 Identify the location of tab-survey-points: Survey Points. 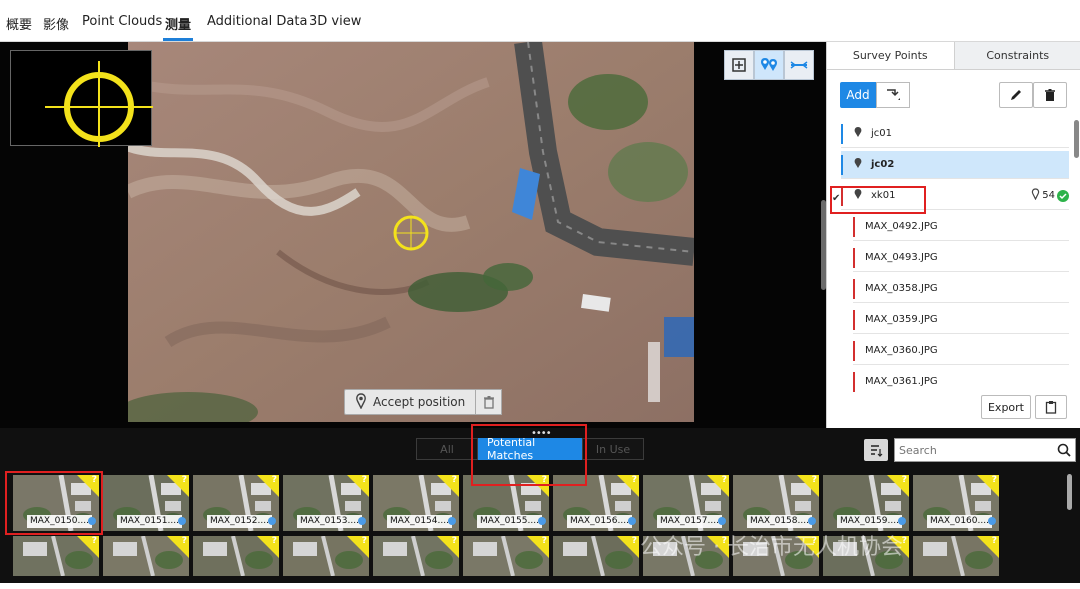
(891, 55).